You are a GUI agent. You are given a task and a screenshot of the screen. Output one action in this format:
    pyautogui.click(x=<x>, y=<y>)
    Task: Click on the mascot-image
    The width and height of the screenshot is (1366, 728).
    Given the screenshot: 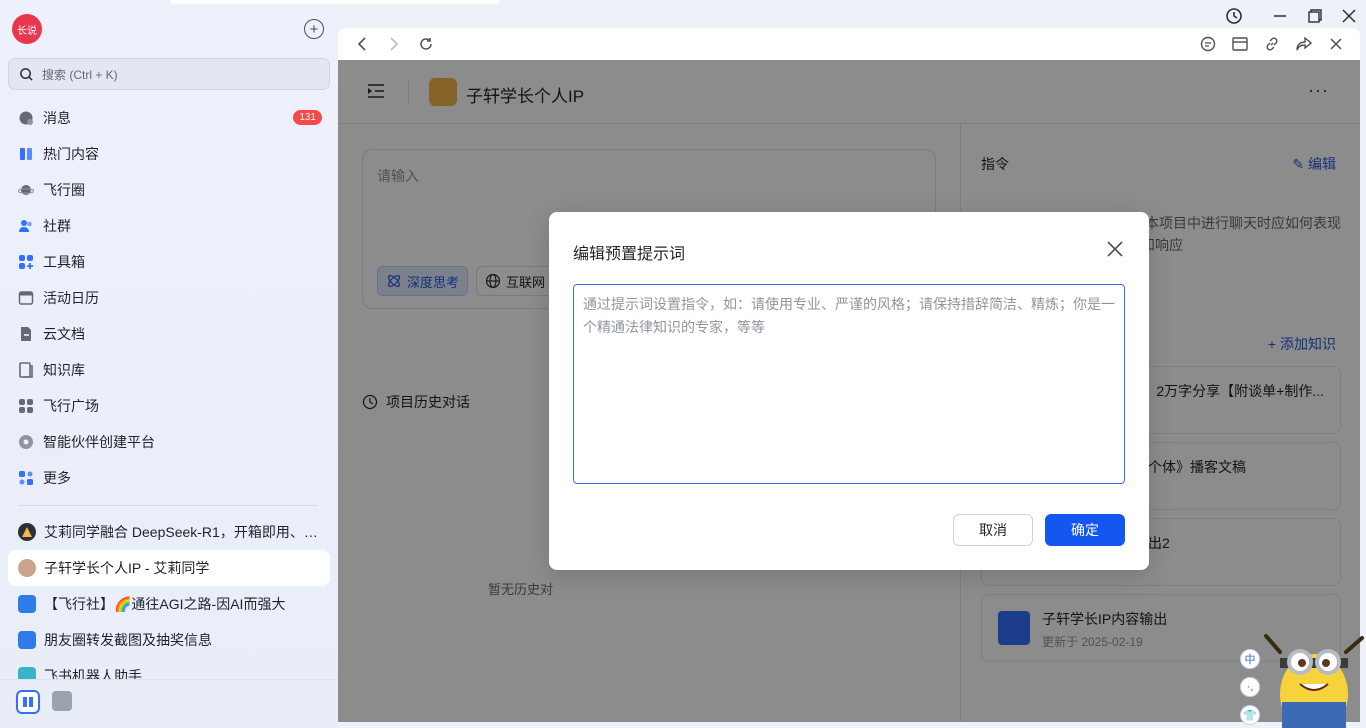 What is the action you would take?
    pyautogui.click(x=1314, y=681)
    